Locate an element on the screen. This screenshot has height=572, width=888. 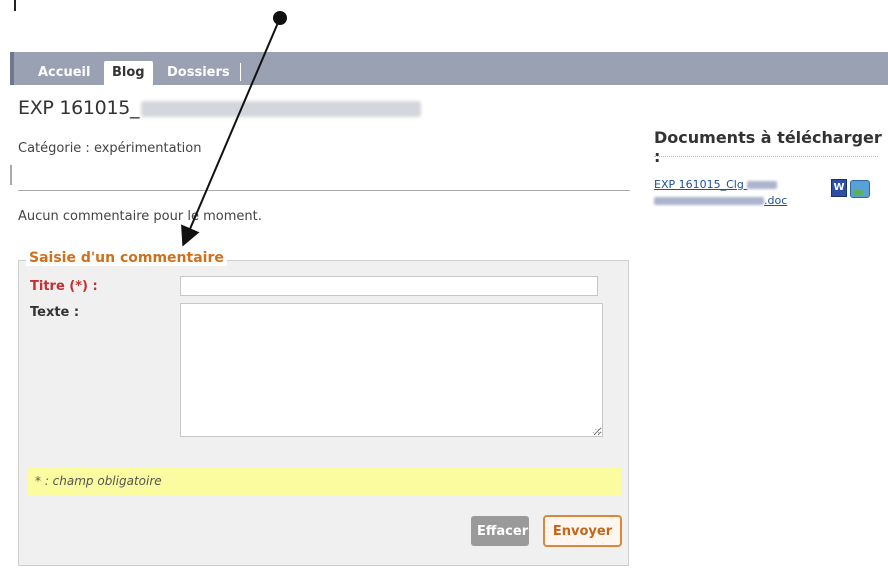
annotation-arrow is located at coordinates (234, 129).